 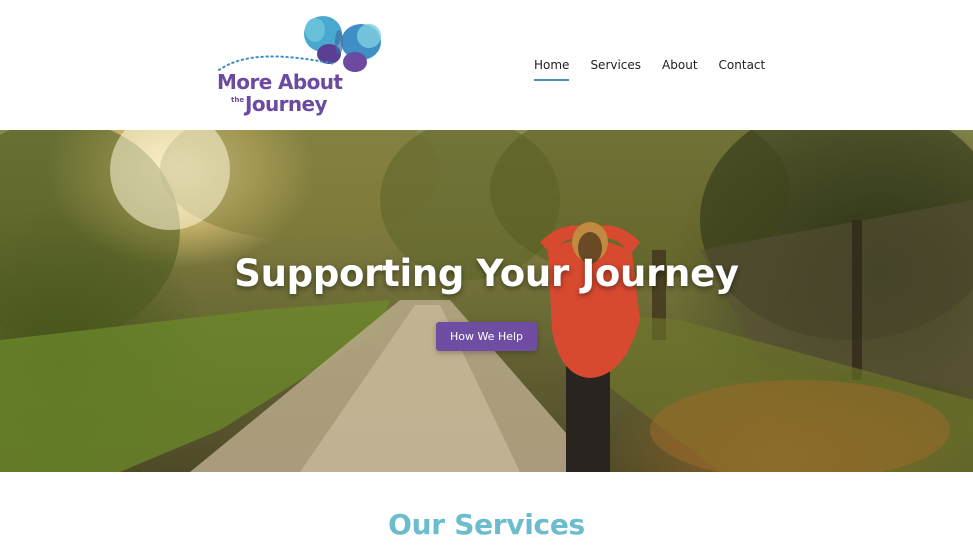 I want to click on nav-home: Home, so click(x=552, y=69).